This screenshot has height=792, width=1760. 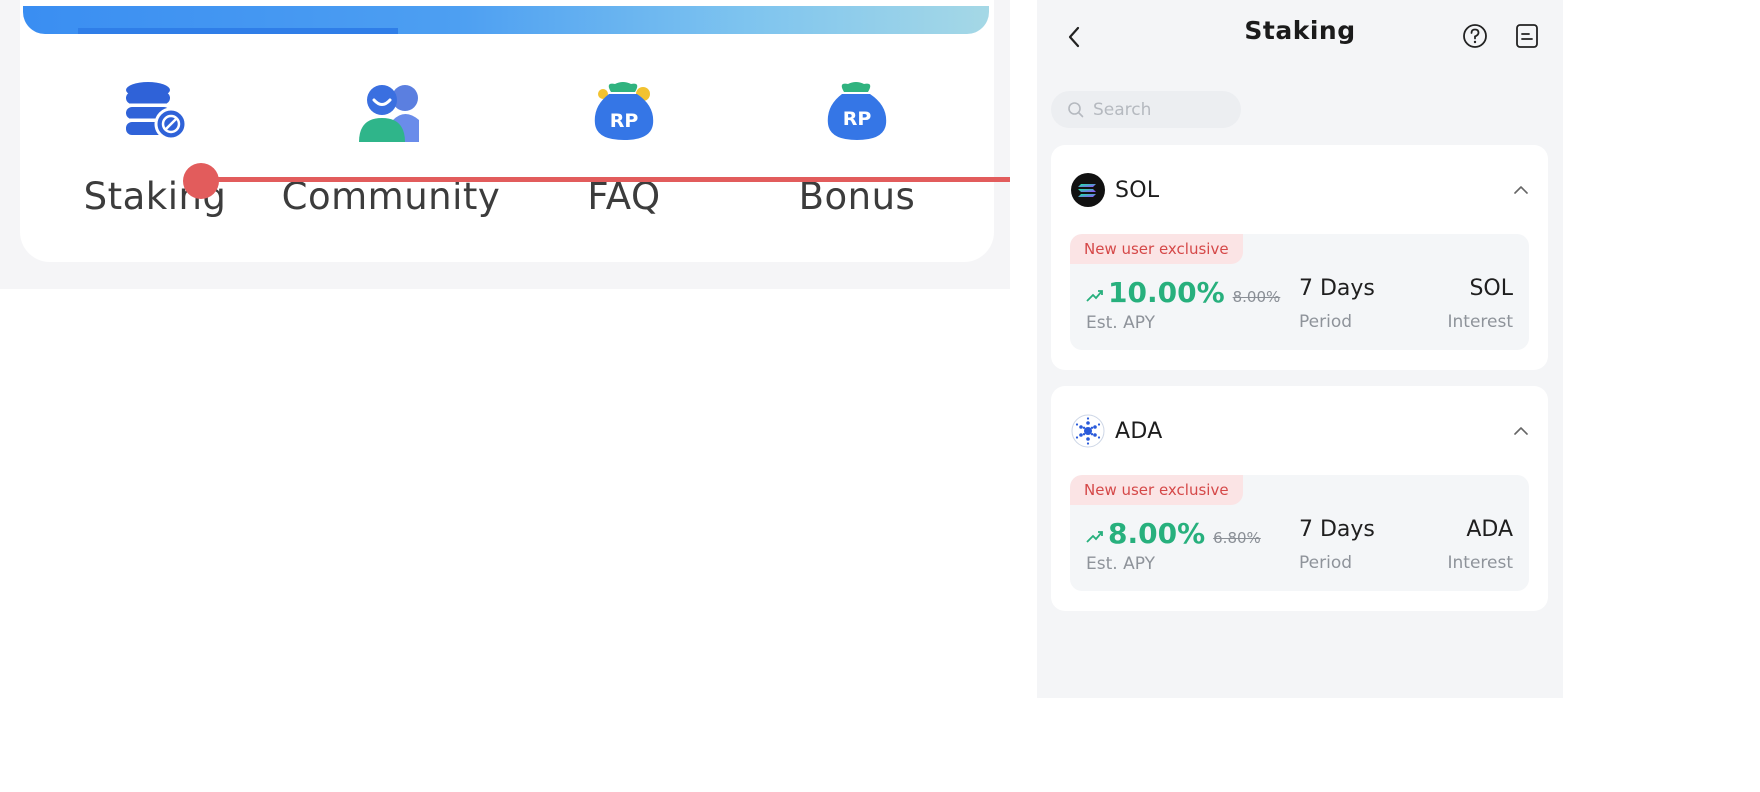 I want to click on search-input, so click(x=1163, y=109).